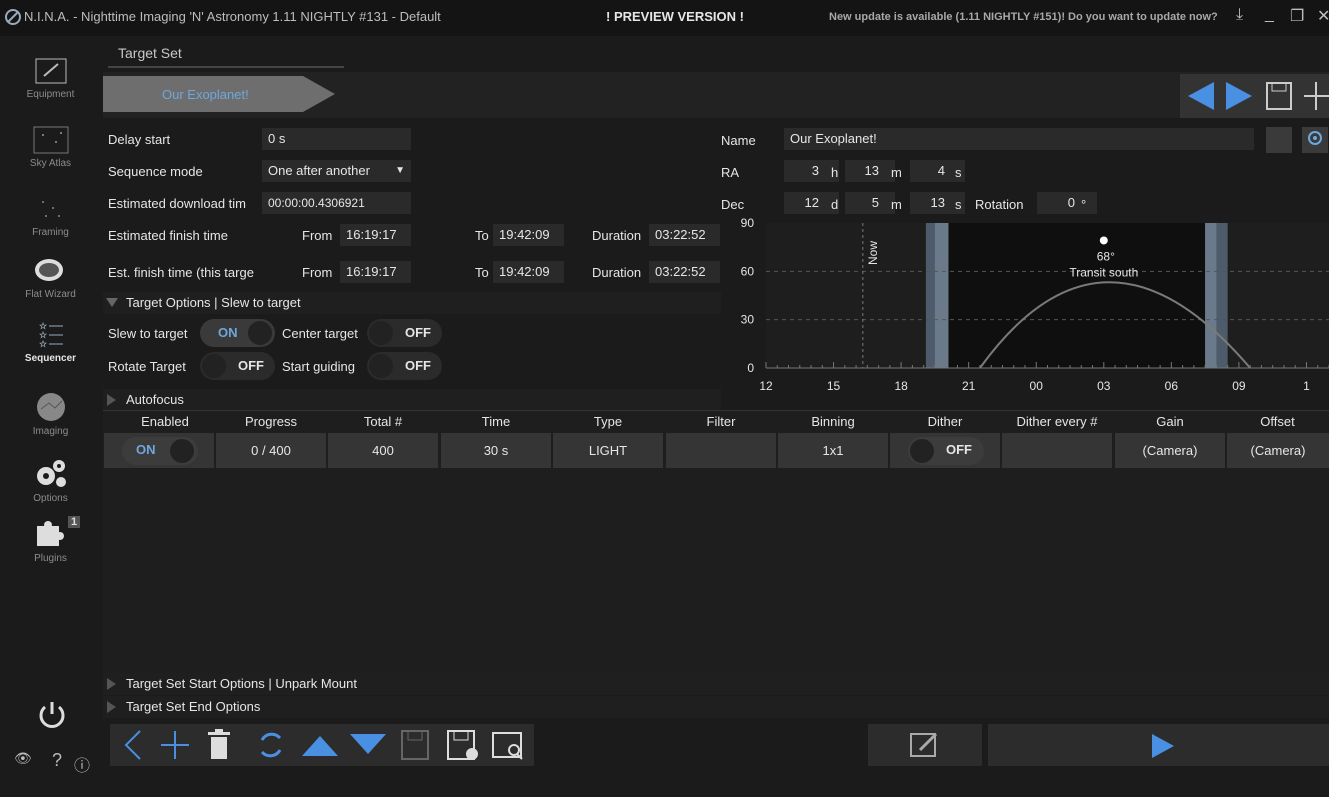 Image resolution: width=1329 pixels, height=797 pixels. What do you see at coordinates (74, 522) in the screenshot?
I see `plugins-badge: 1` at bounding box center [74, 522].